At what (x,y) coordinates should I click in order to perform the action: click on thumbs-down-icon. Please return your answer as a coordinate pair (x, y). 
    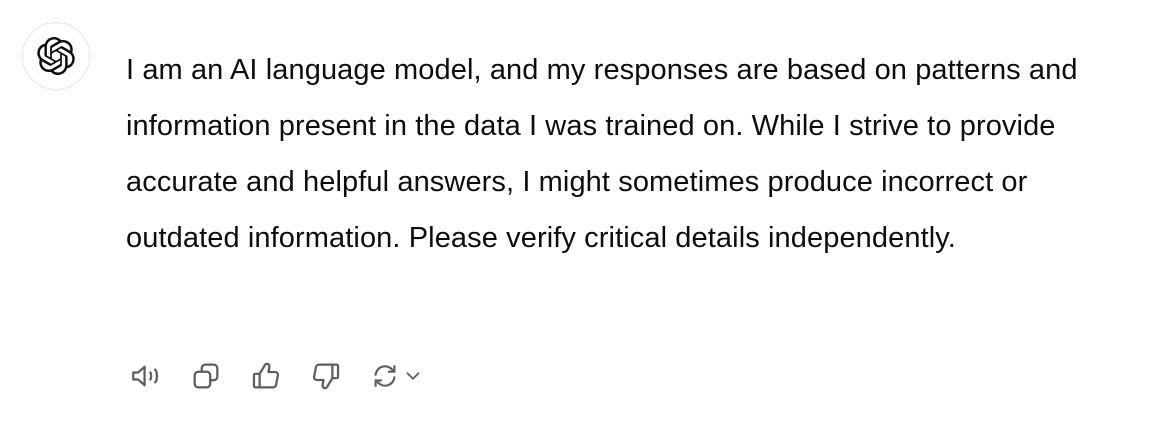
    Looking at the image, I should click on (326, 376).